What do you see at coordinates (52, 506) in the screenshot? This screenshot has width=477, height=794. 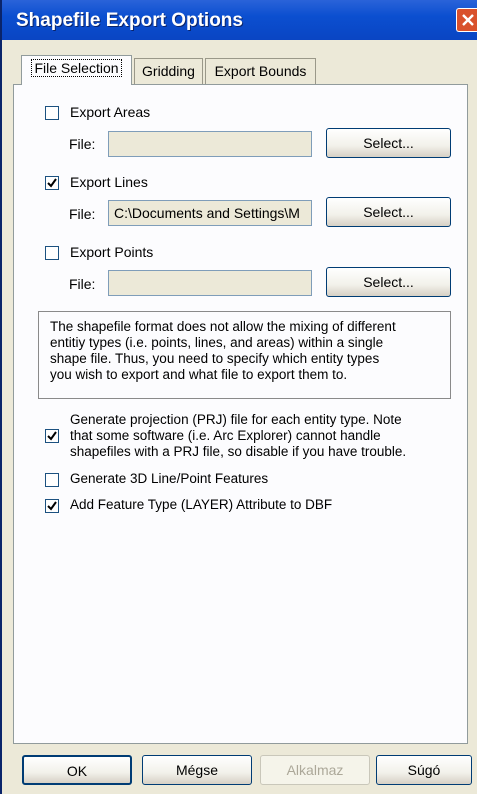 I see `layer-attribute-checkbox` at bounding box center [52, 506].